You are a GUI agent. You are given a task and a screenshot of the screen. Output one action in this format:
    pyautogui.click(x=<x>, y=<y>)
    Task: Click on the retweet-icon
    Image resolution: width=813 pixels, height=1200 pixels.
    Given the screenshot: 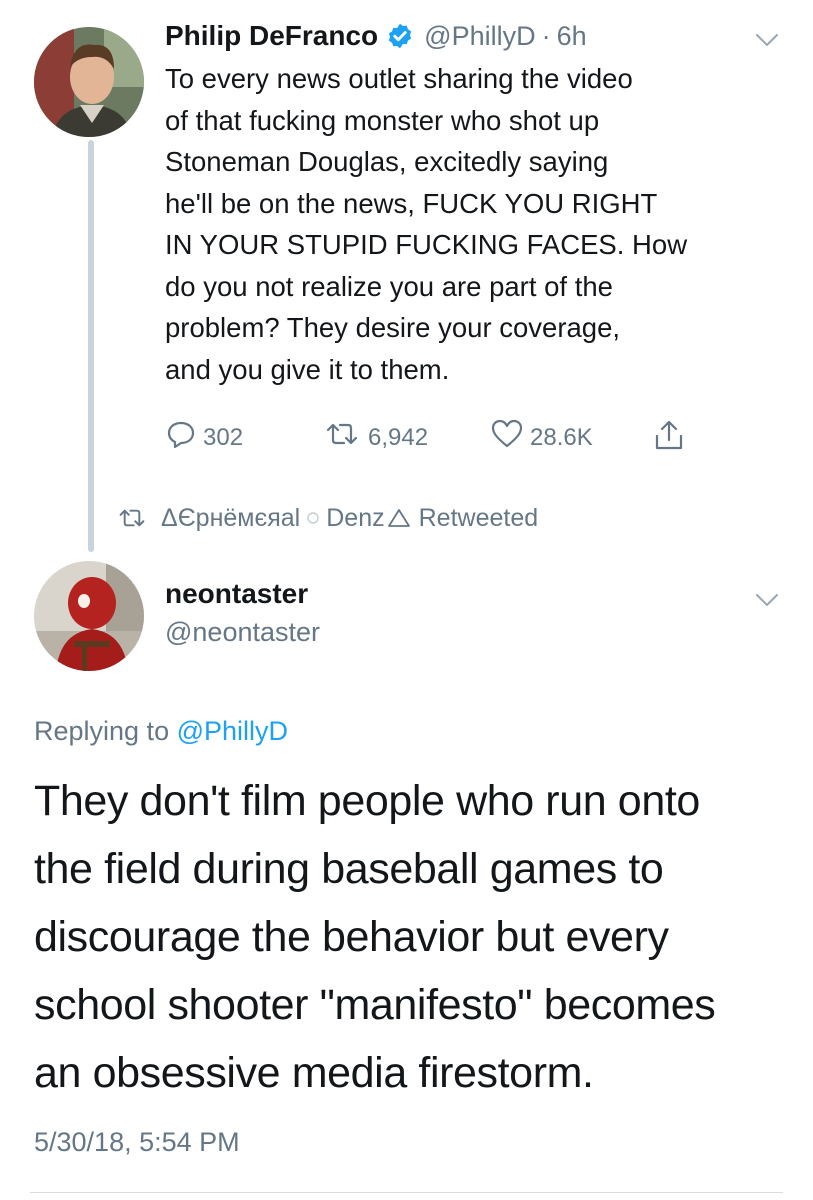 What is the action you would take?
    pyautogui.click(x=345, y=437)
    